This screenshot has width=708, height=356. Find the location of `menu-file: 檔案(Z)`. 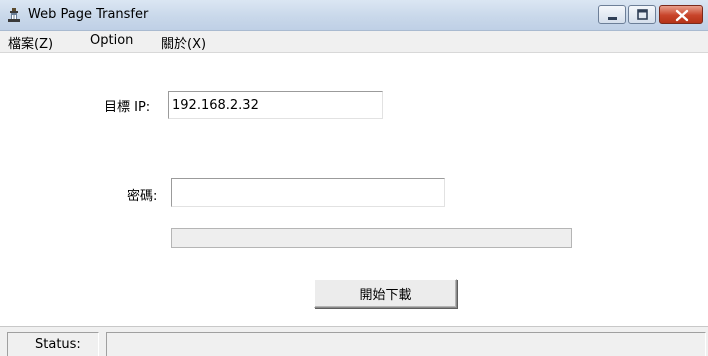

menu-file: 檔案(Z) is located at coordinates (30, 42).